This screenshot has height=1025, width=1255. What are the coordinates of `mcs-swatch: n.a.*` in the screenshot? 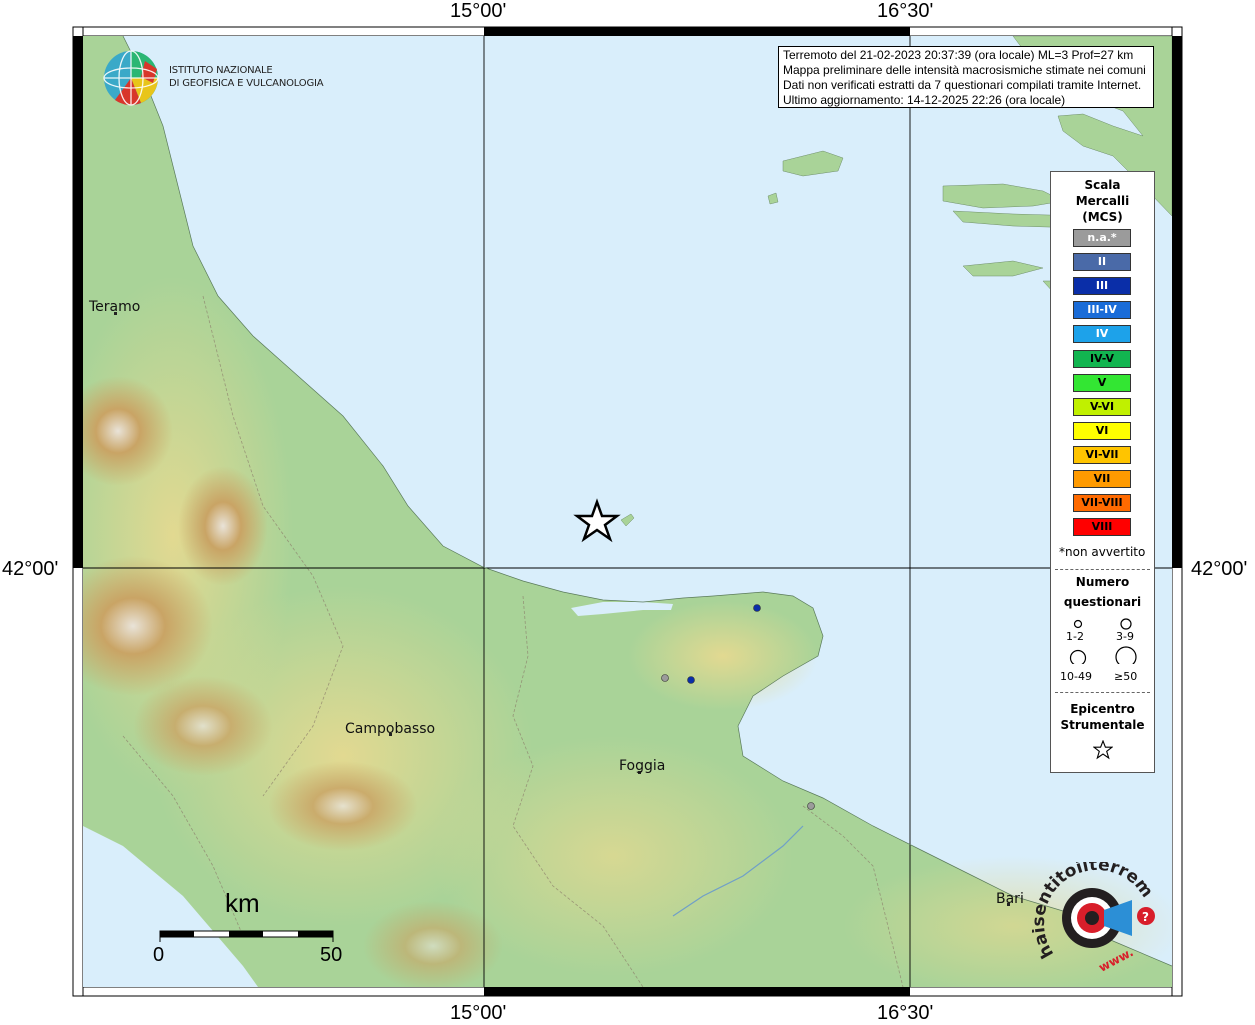 It's located at (1102, 238).